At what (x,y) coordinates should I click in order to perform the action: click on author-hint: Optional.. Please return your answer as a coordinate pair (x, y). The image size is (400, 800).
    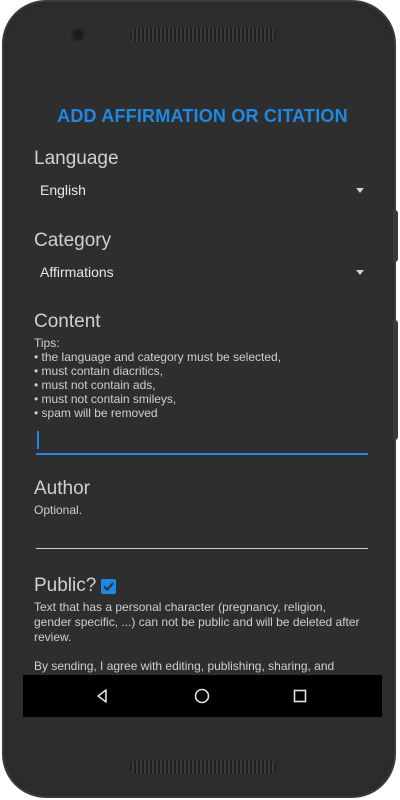
    Looking at the image, I should click on (58, 510).